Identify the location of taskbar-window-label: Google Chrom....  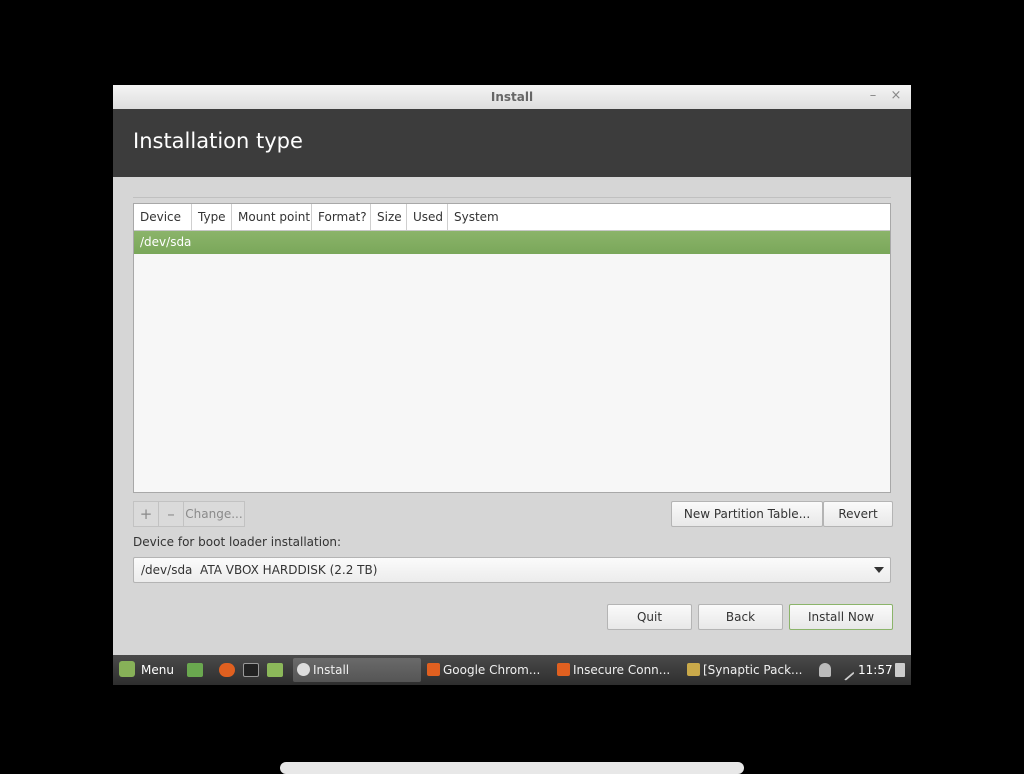
(492, 670).